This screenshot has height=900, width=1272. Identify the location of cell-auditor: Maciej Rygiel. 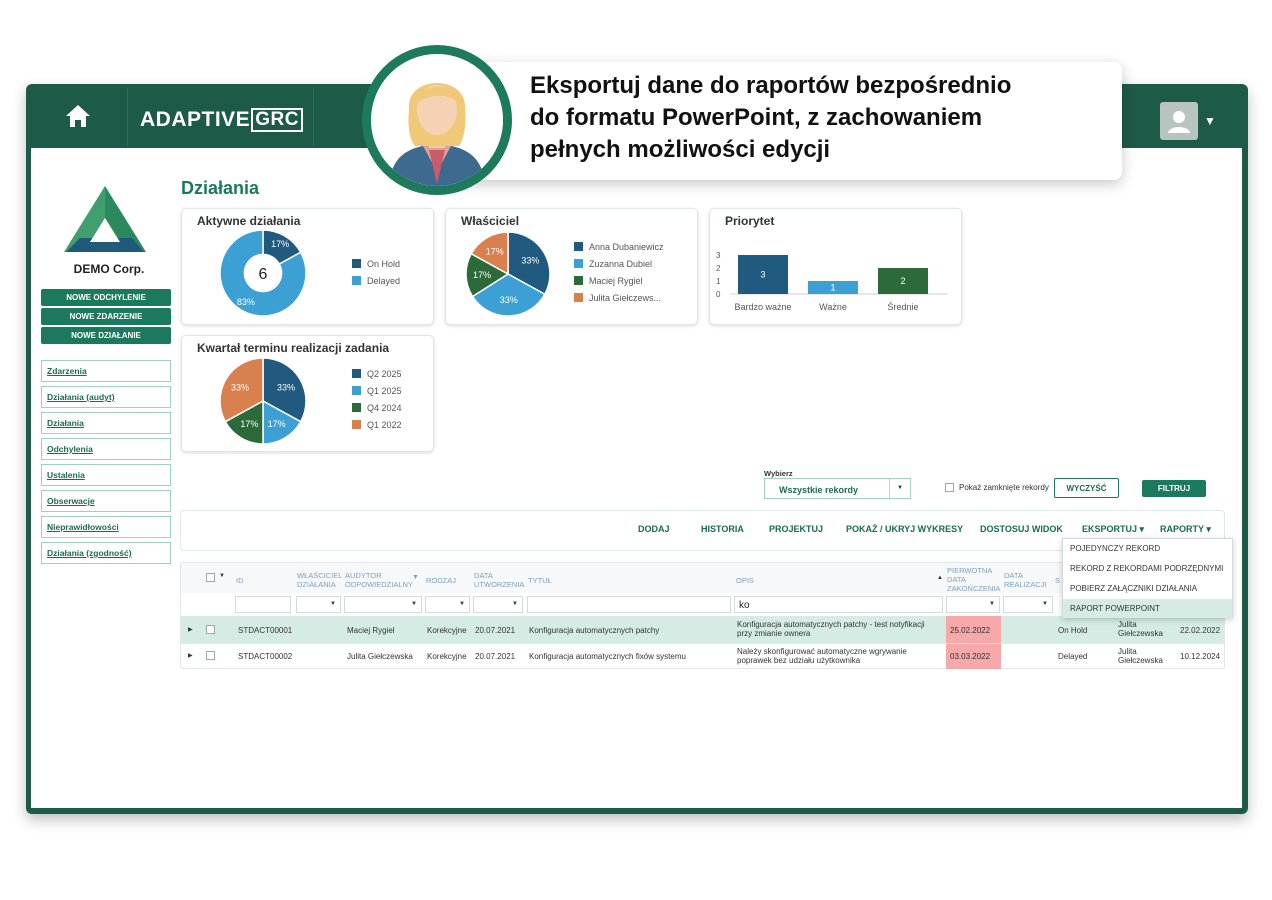
(371, 630).